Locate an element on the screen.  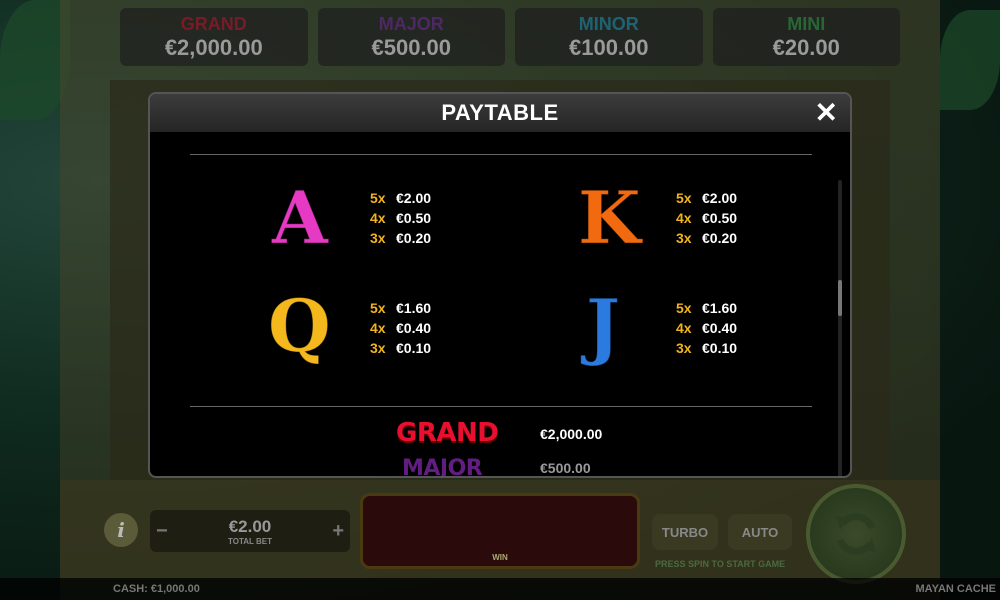
bet-selector: − €2.00 TOTAL BET + is located at coordinates (250, 531).